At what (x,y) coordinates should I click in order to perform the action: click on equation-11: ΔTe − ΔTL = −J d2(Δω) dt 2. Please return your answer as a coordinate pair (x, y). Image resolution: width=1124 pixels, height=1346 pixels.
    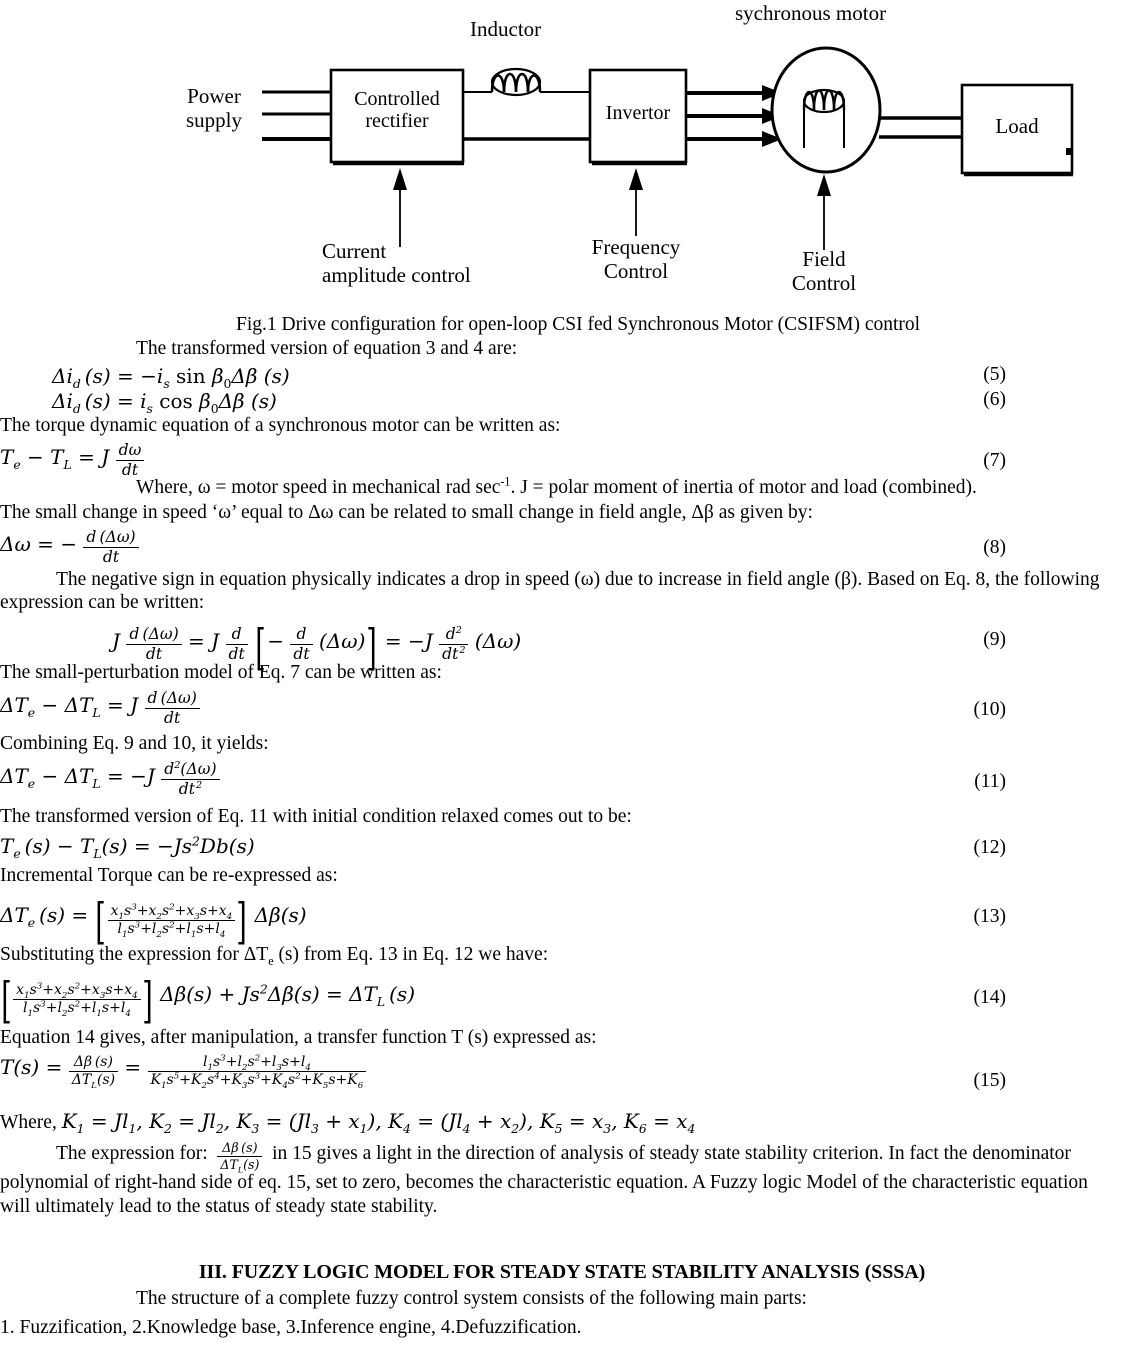
    Looking at the image, I should click on (110, 778).